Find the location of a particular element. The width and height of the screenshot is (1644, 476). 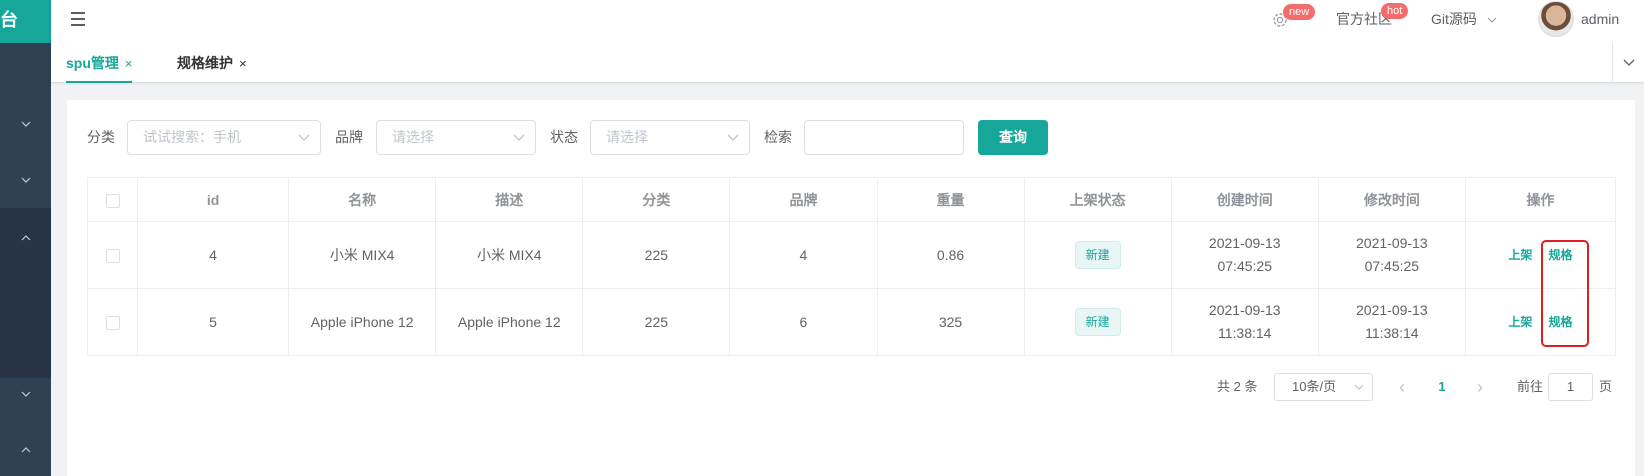

tab-label: spu管理 is located at coordinates (92, 63).